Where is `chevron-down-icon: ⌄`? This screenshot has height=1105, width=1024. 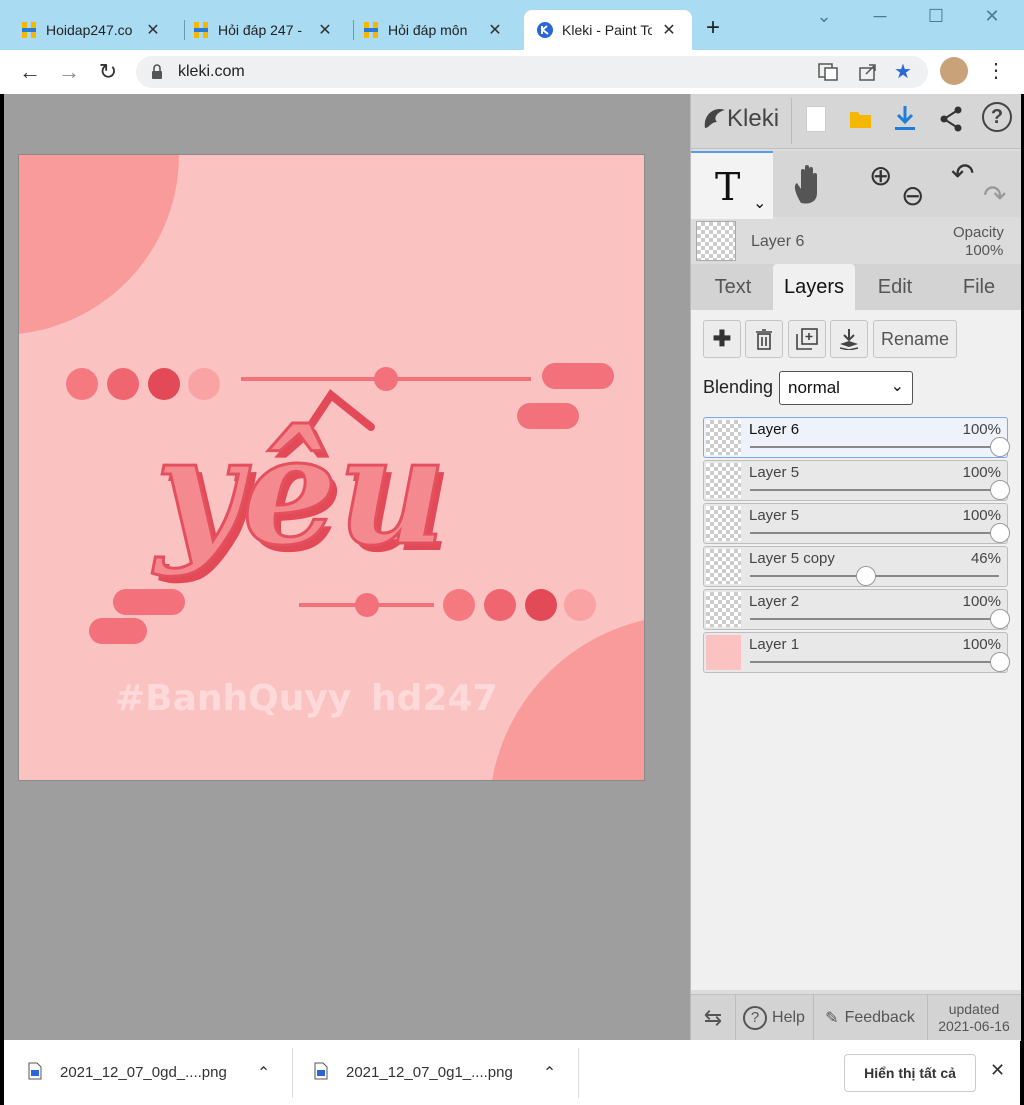
chevron-down-icon: ⌄ is located at coordinates (759, 203).